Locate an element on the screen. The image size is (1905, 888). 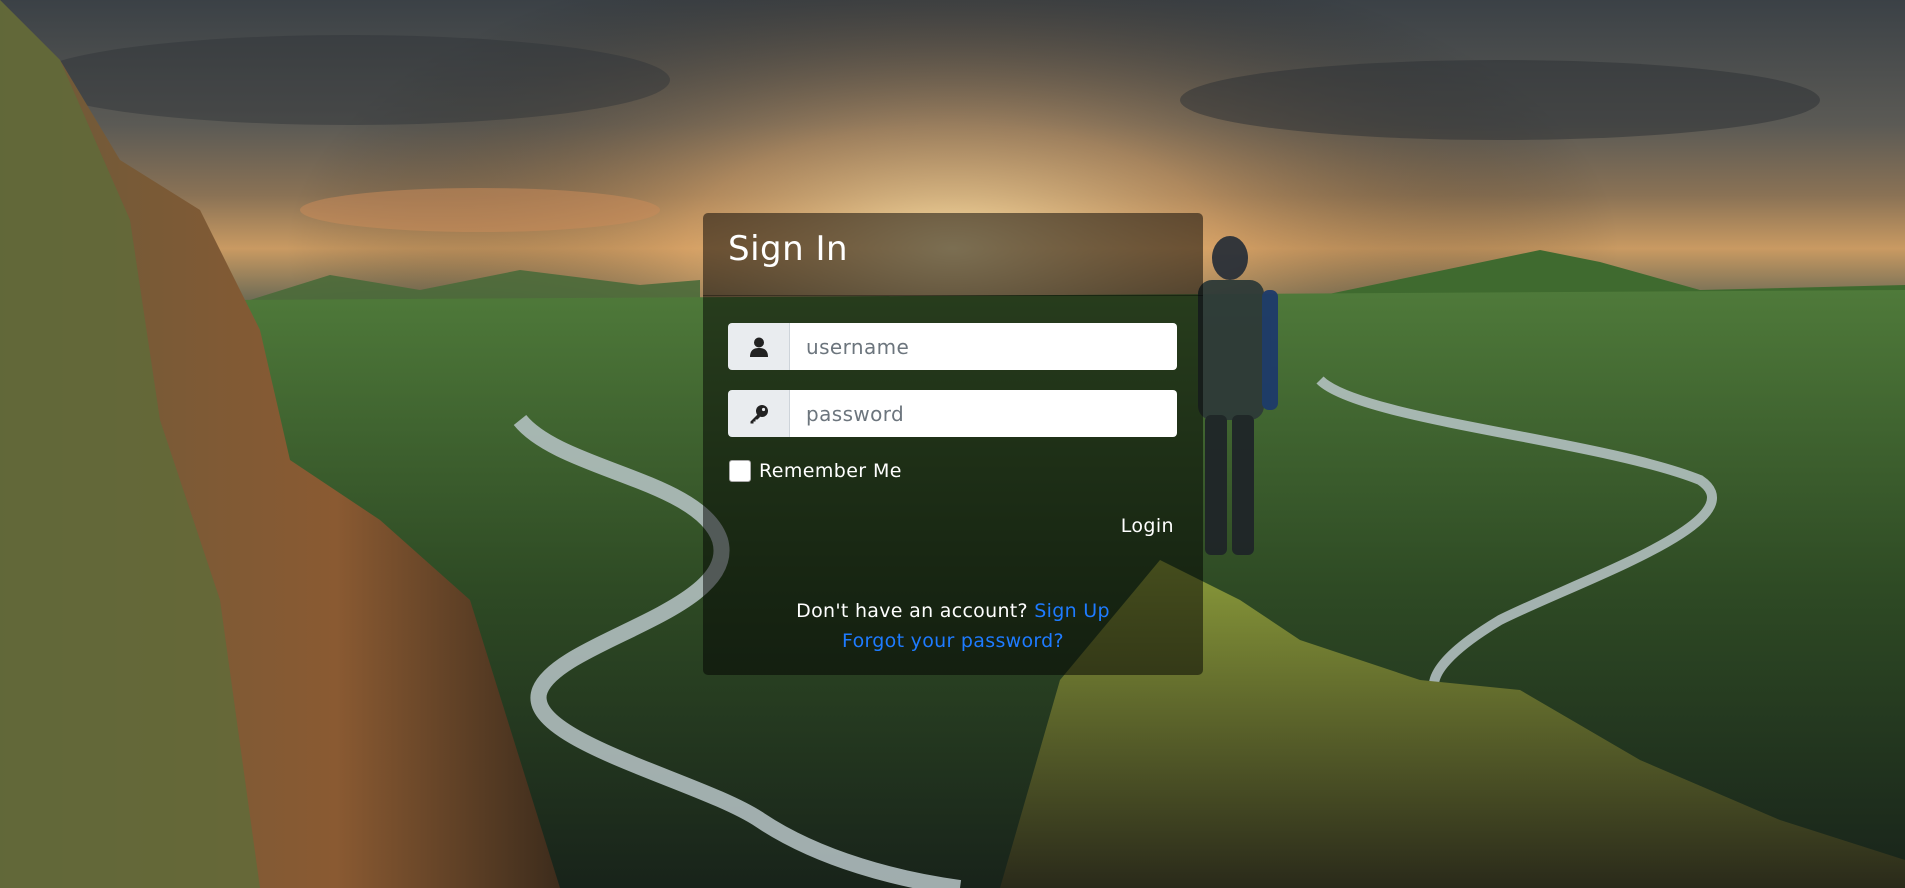
card-header: Sign In is located at coordinates (953, 254).